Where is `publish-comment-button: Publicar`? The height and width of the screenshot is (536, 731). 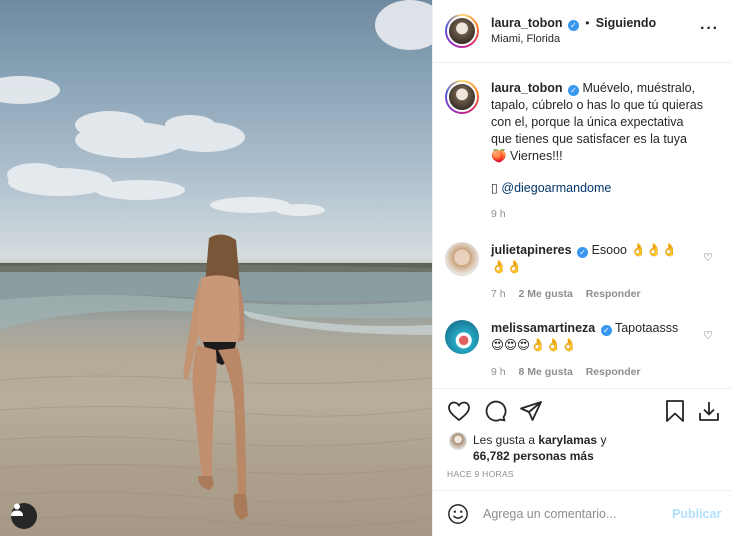
publish-comment-button: Publicar is located at coordinates (696, 514).